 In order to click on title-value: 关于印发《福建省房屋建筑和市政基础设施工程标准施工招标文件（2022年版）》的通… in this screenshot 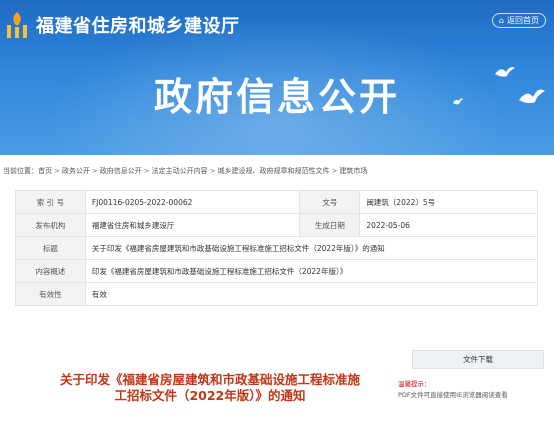, I will do `click(311, 248)`.